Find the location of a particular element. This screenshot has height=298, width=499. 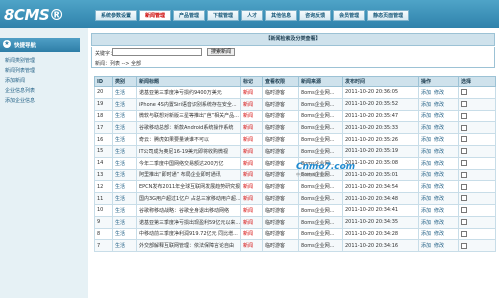

cell-title: IT公司成为奥尼16-19美元即将收购微视 is located at coordinates (188, 151).